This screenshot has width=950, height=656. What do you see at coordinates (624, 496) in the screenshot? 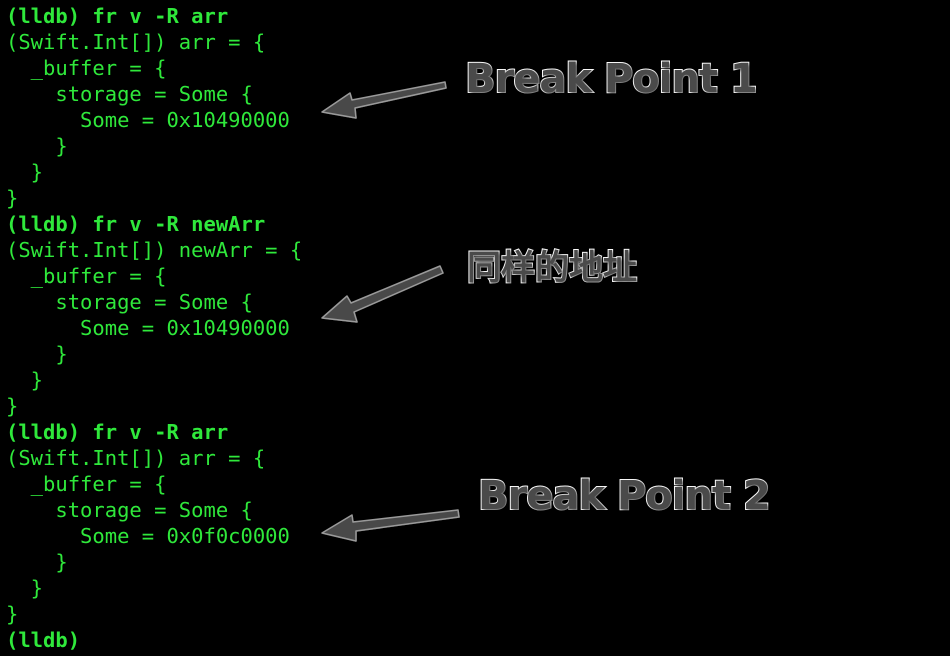
I see `break-point-2-label: Break Point 2` at bounding box center [624, 496].